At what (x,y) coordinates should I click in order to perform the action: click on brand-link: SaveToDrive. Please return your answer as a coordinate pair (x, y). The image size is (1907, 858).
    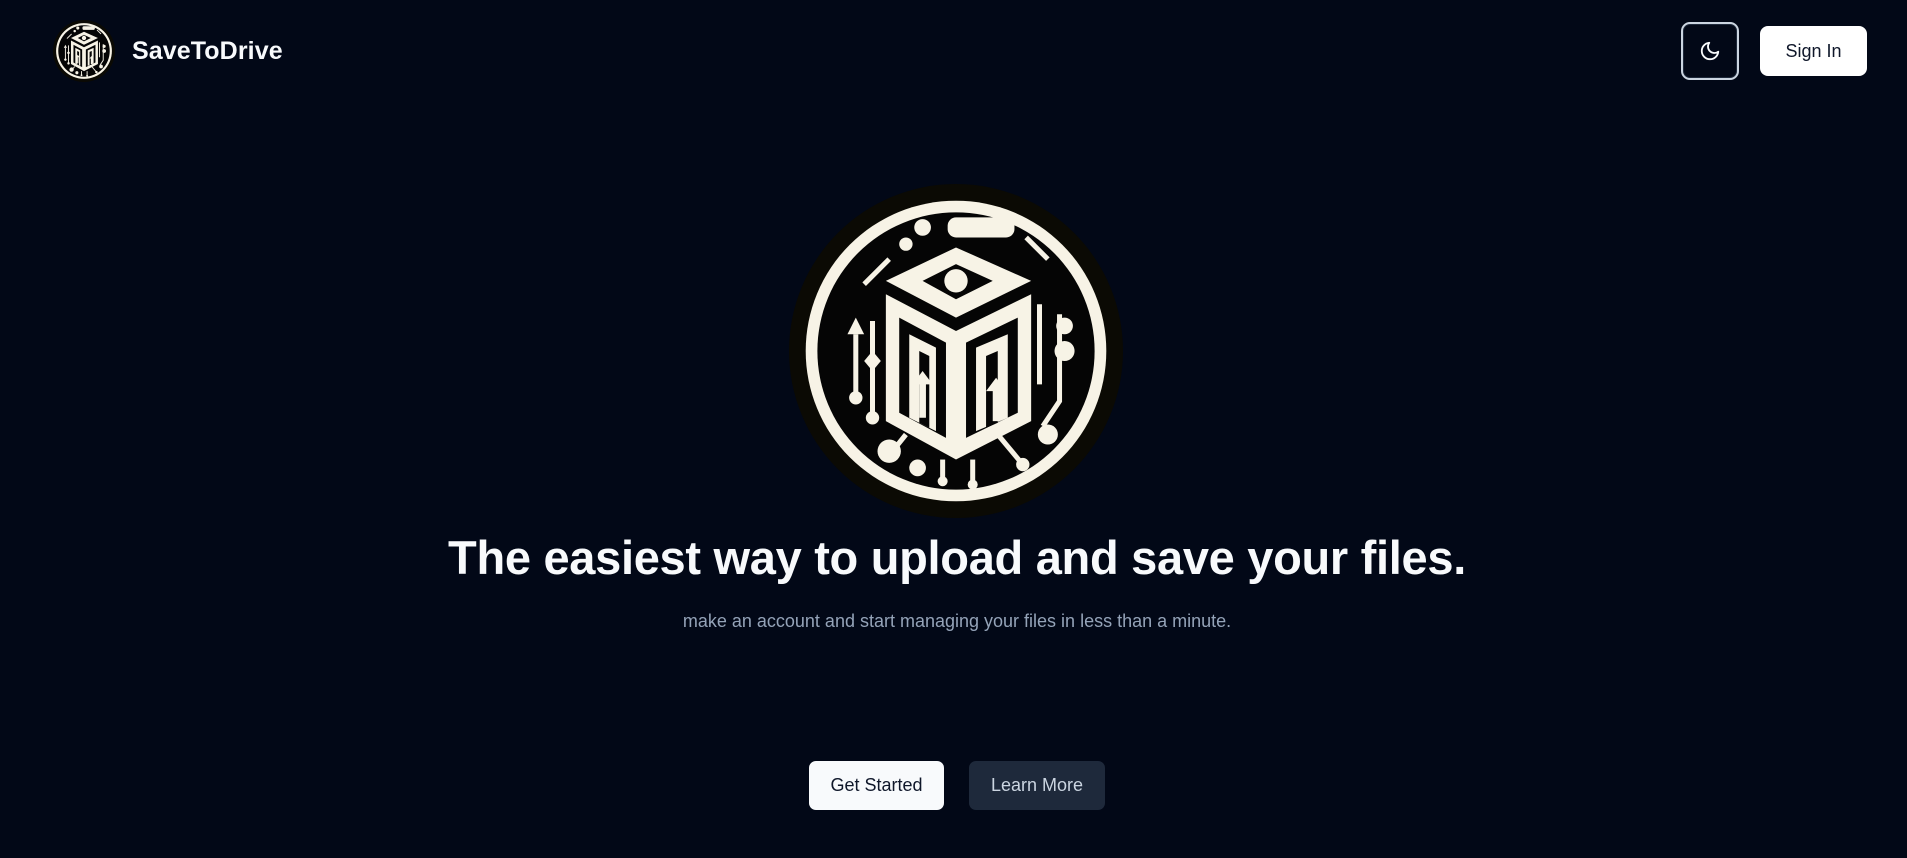
    Looking at the image, I should click on (168, 51).